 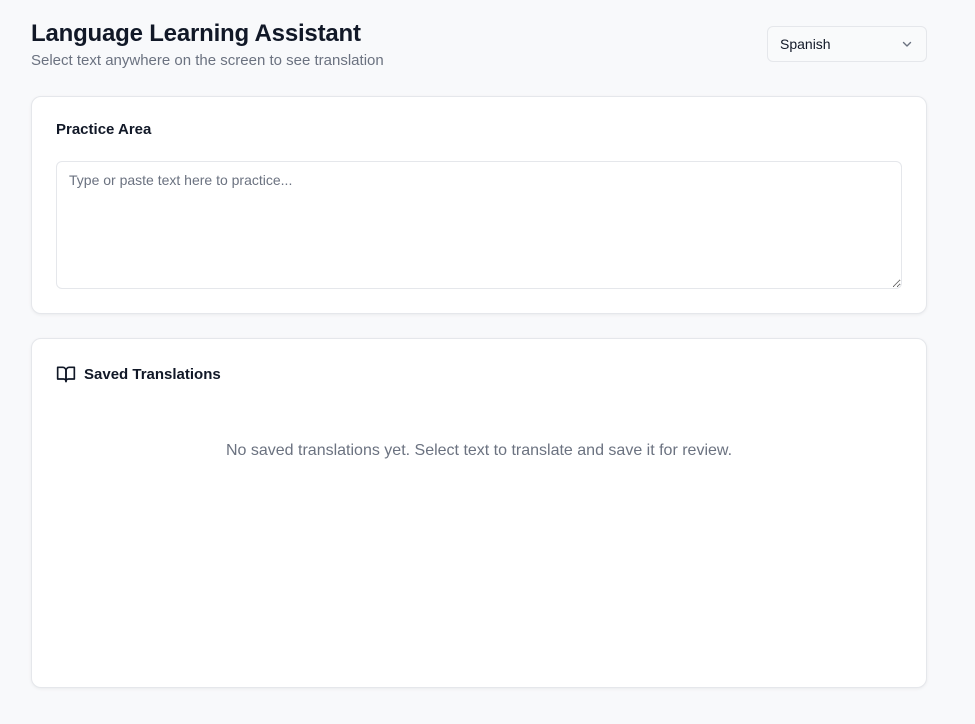 I want to click on saved-translations-header: Saved Translations, so click(x=138, y=374).